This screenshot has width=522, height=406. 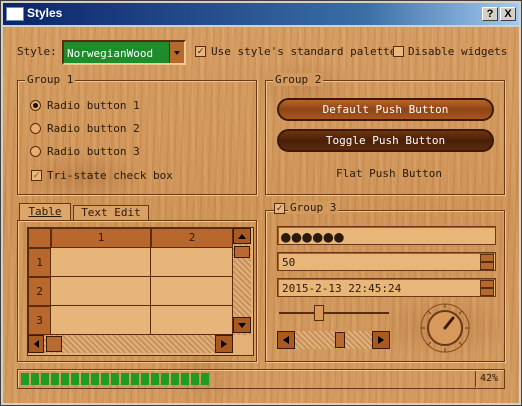 I want to click on tab-text-edit: Text Edit, so click(x=111, y=213).